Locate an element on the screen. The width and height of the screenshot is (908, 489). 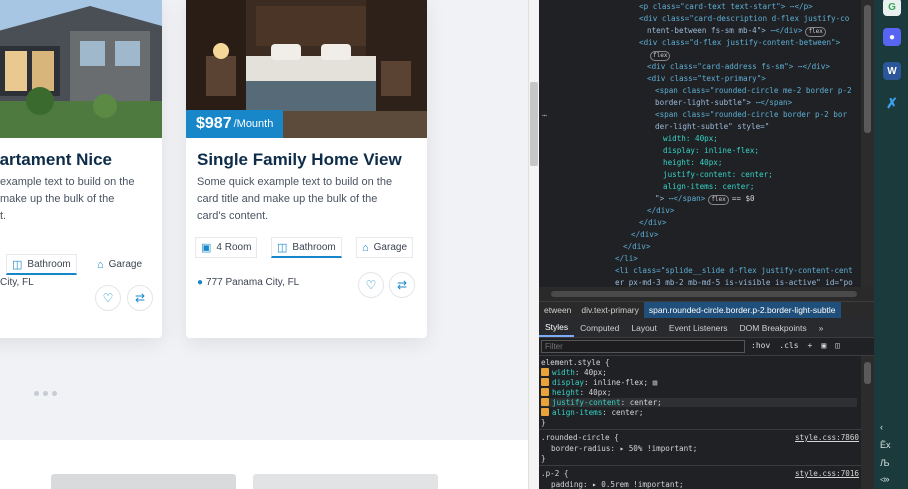
class-toggle: .cls is located at coordinates (788, 345).